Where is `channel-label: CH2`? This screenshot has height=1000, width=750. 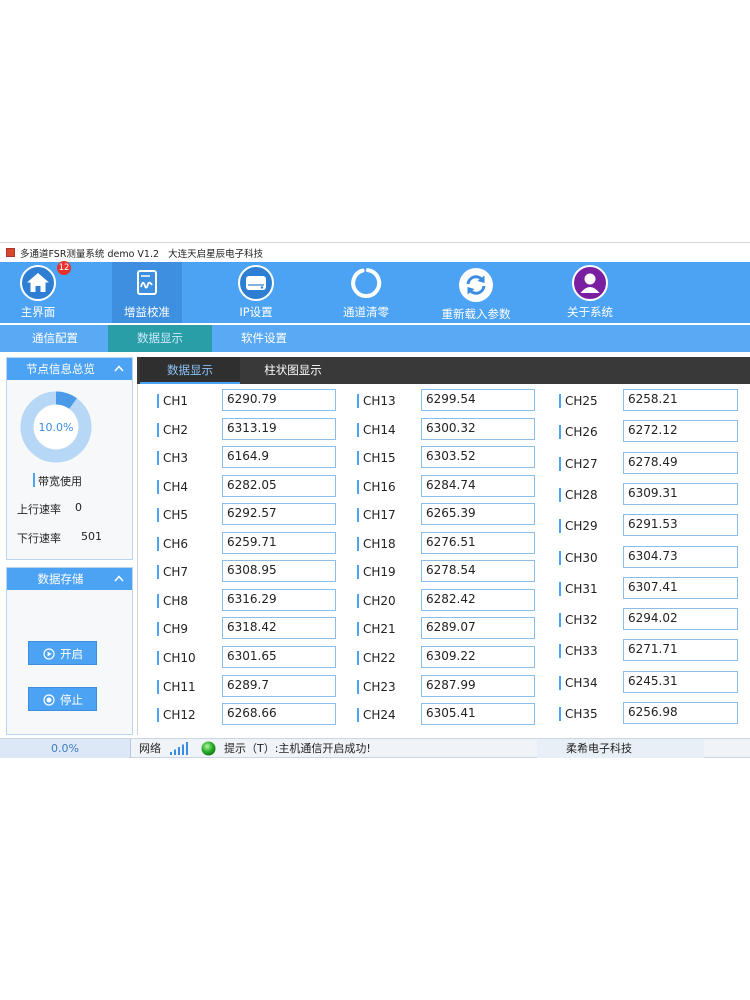 channel-label: CH2 is located at coordinates (172, 430).